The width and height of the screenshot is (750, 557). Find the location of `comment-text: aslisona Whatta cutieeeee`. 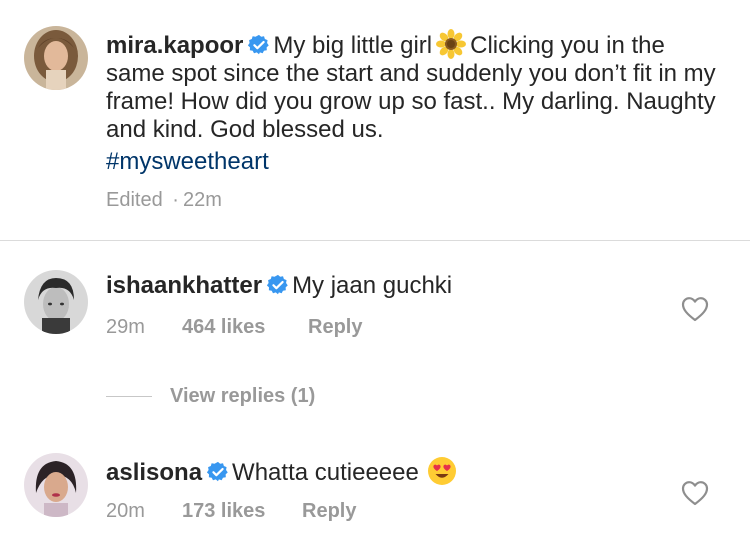

comment-text: aslisona Whatta cutieeeee is located at coordinates (386, 471).